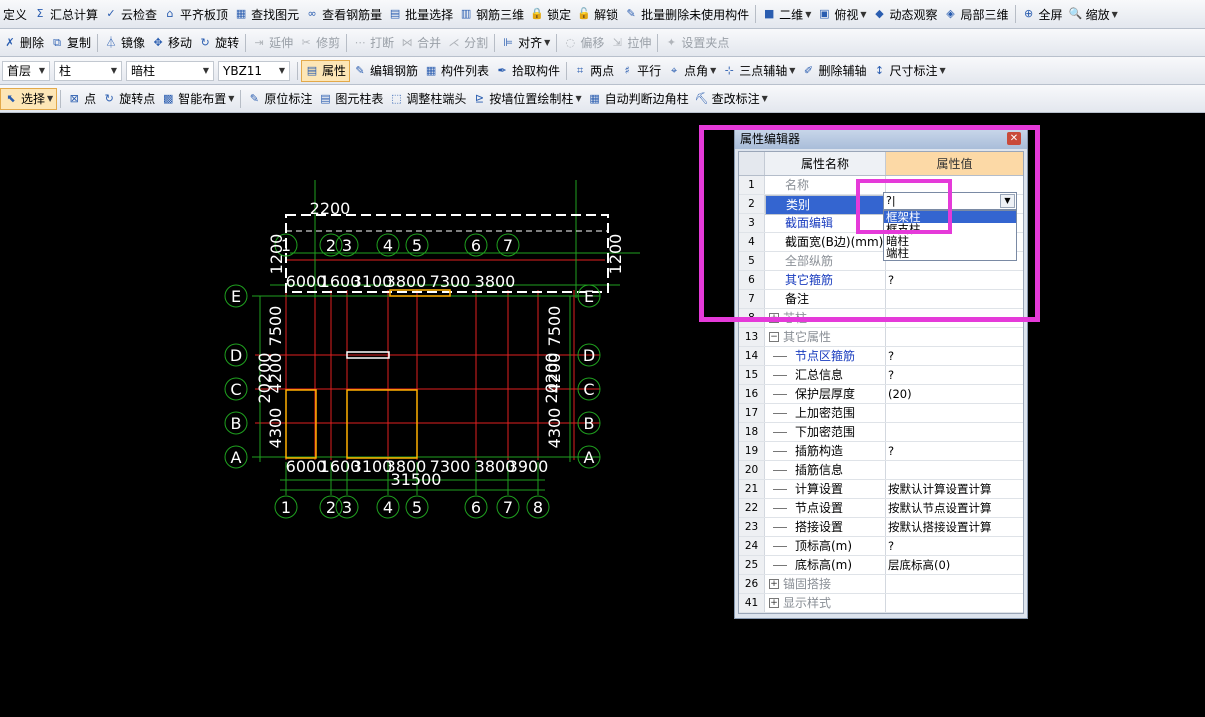 The image size is (1205, 717). I want to click on tb4-button-8: ▦ 自动判断边角柱, so click(638, 99).